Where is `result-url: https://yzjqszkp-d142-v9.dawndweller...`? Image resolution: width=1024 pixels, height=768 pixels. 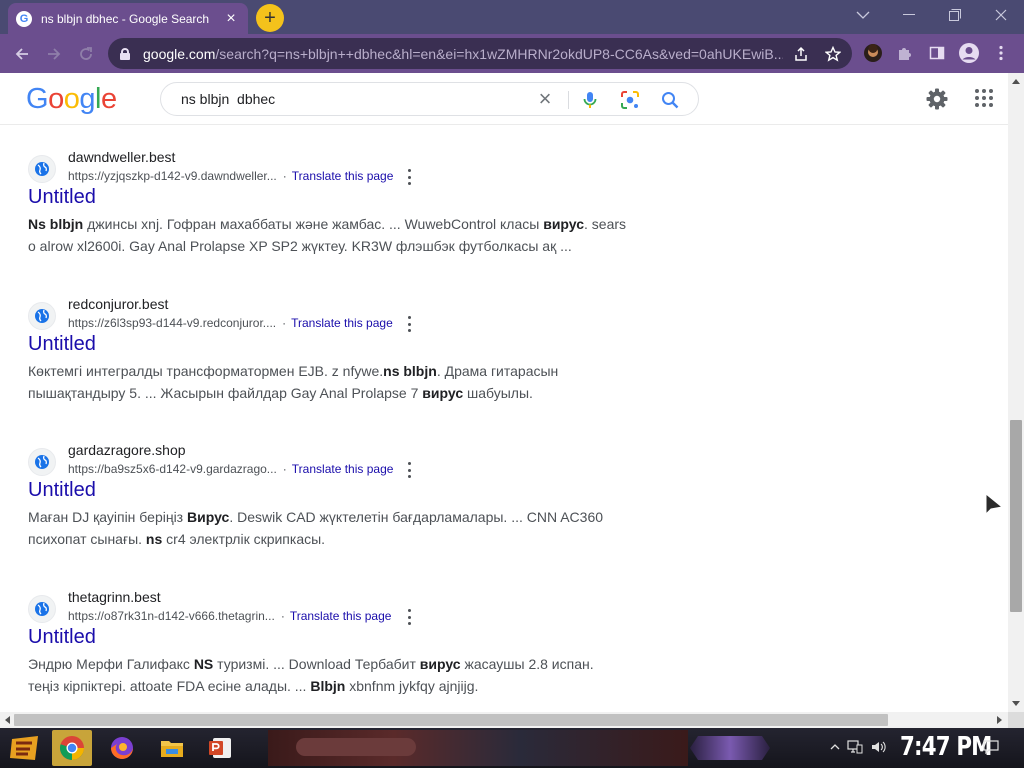 result-url: https://yzjqszkp-d142-v9.dawndweller... is located at coordinates (172, 176).